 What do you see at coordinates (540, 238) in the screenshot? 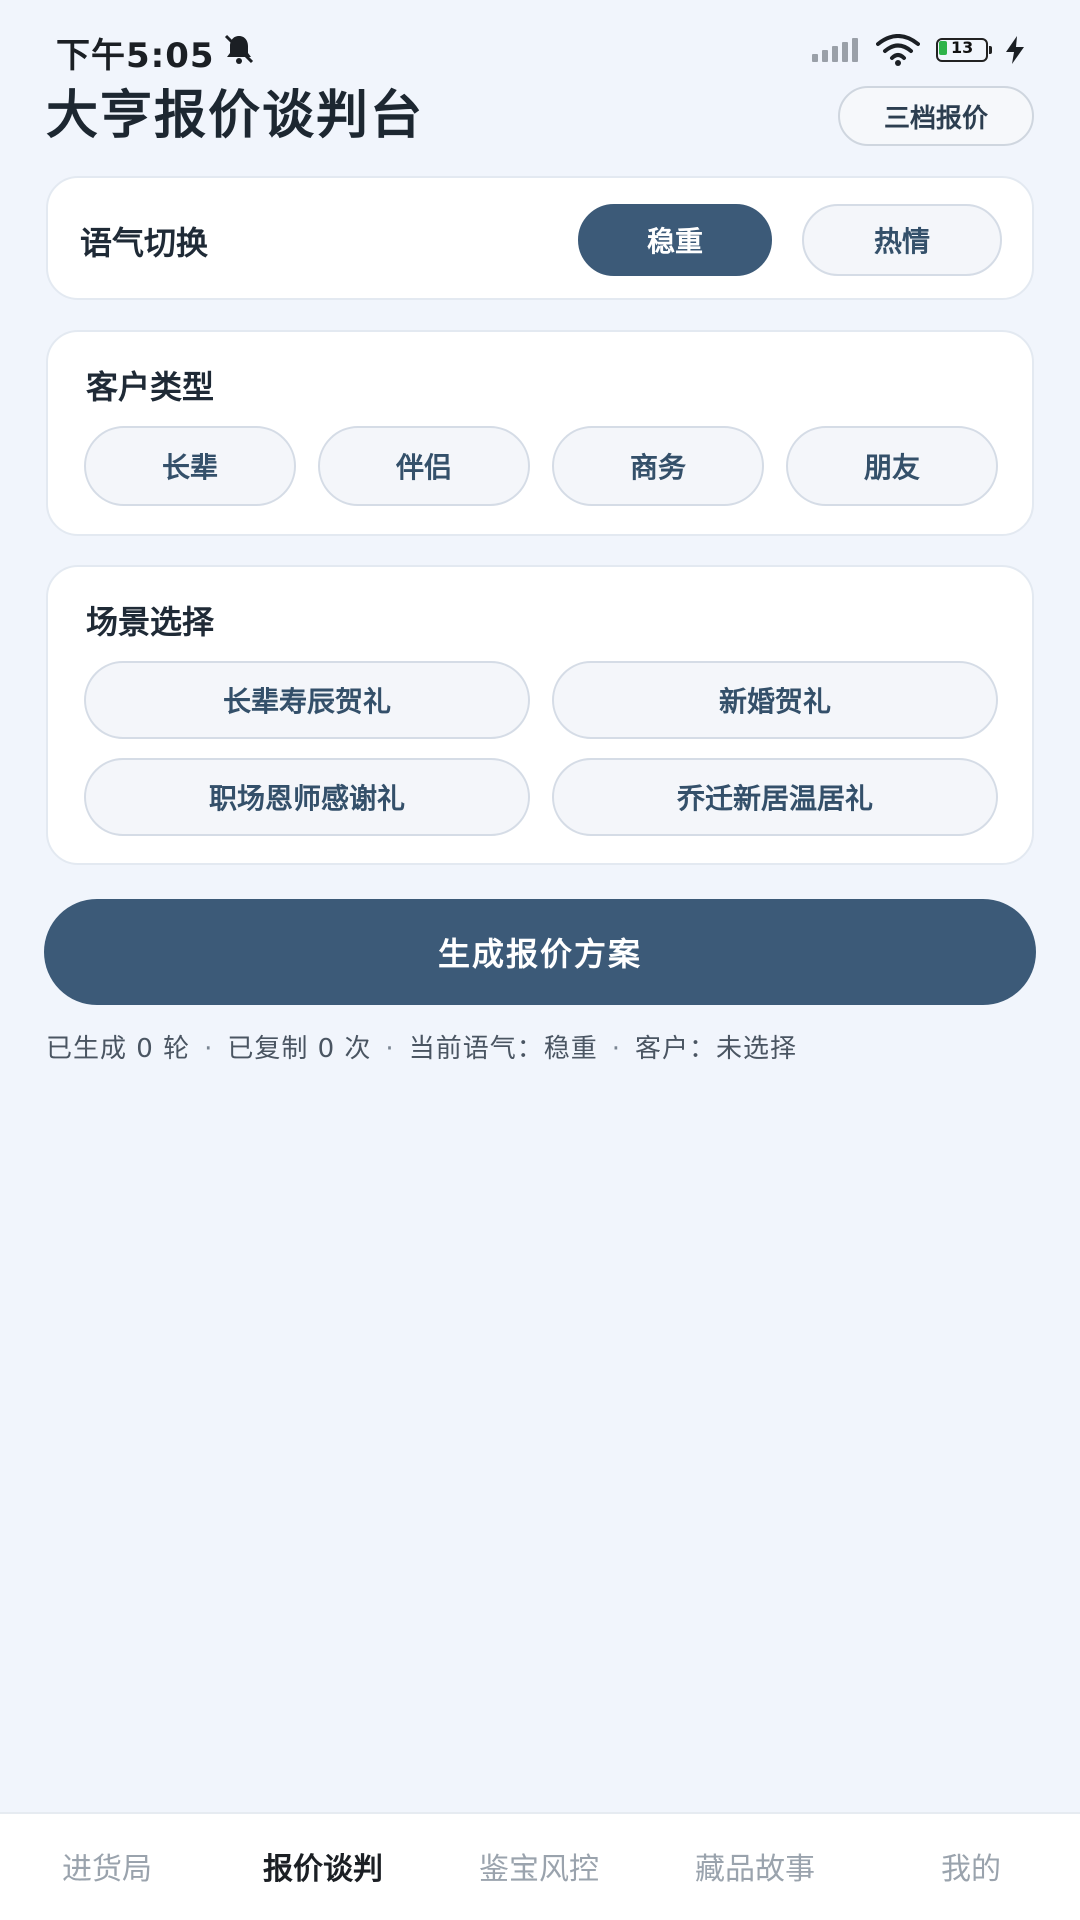
I see `tone-card: 语气切换 稳重 热情` at bounding box center [540, 238].